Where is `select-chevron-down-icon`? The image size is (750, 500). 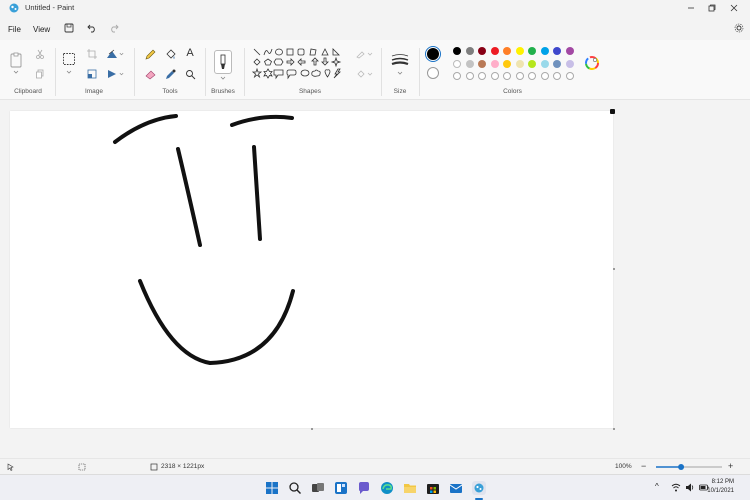
select-chevron-down-icon is located at coordinates (69, 72).